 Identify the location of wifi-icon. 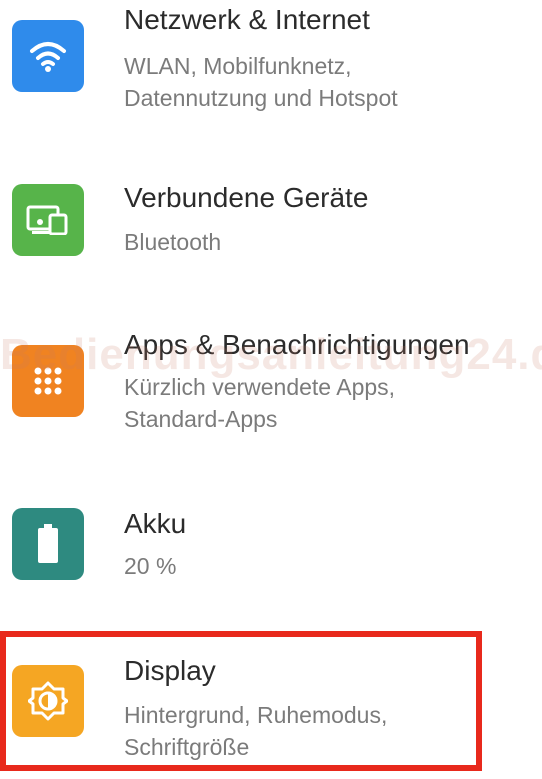
(48, 56).